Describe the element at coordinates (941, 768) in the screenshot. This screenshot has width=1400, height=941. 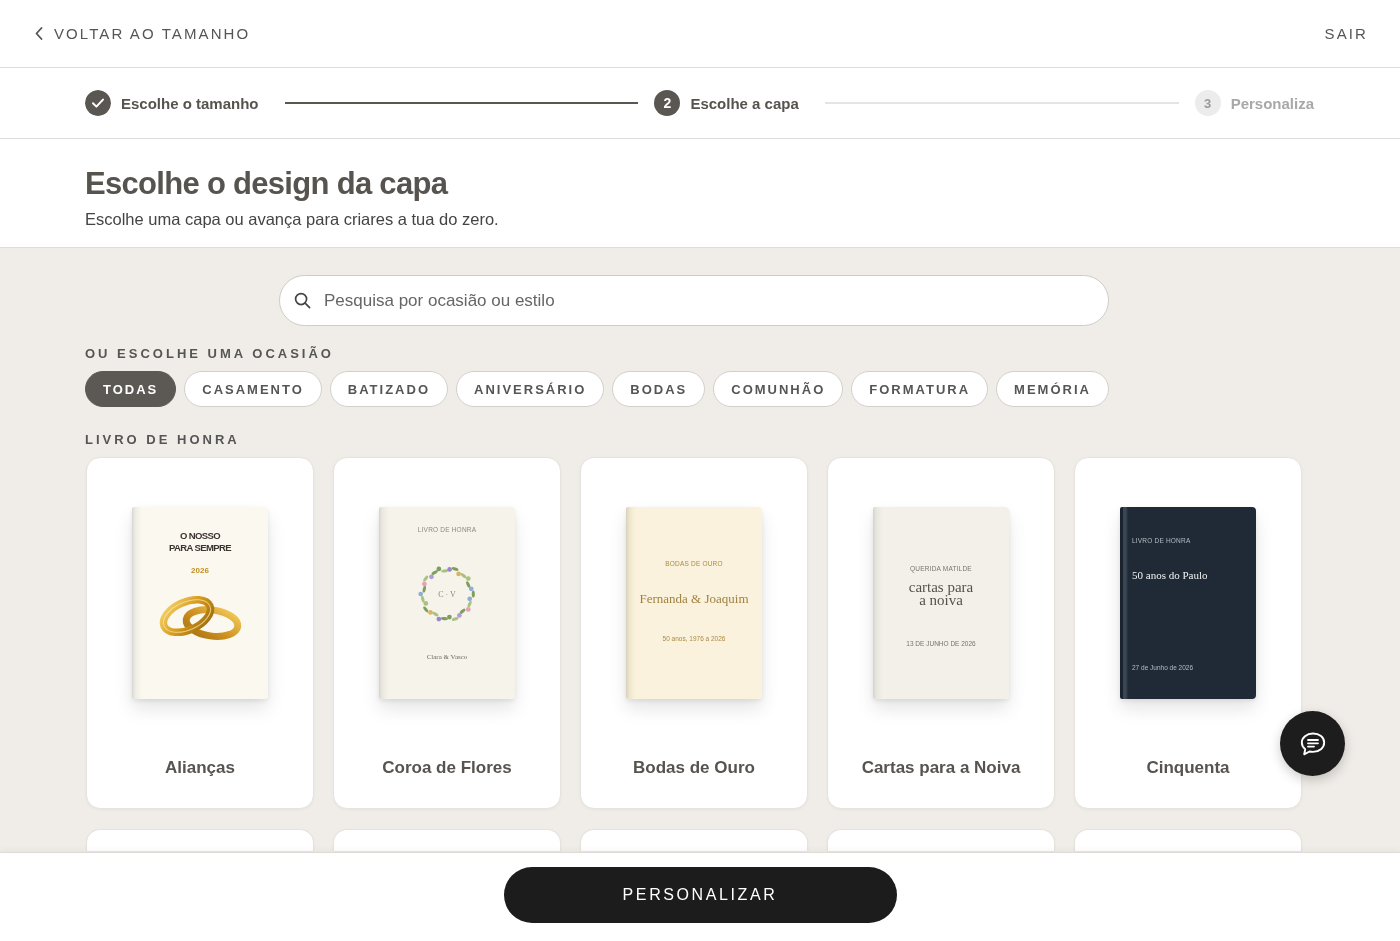
I see `design-name: Cartas para a Noiva` at that location.